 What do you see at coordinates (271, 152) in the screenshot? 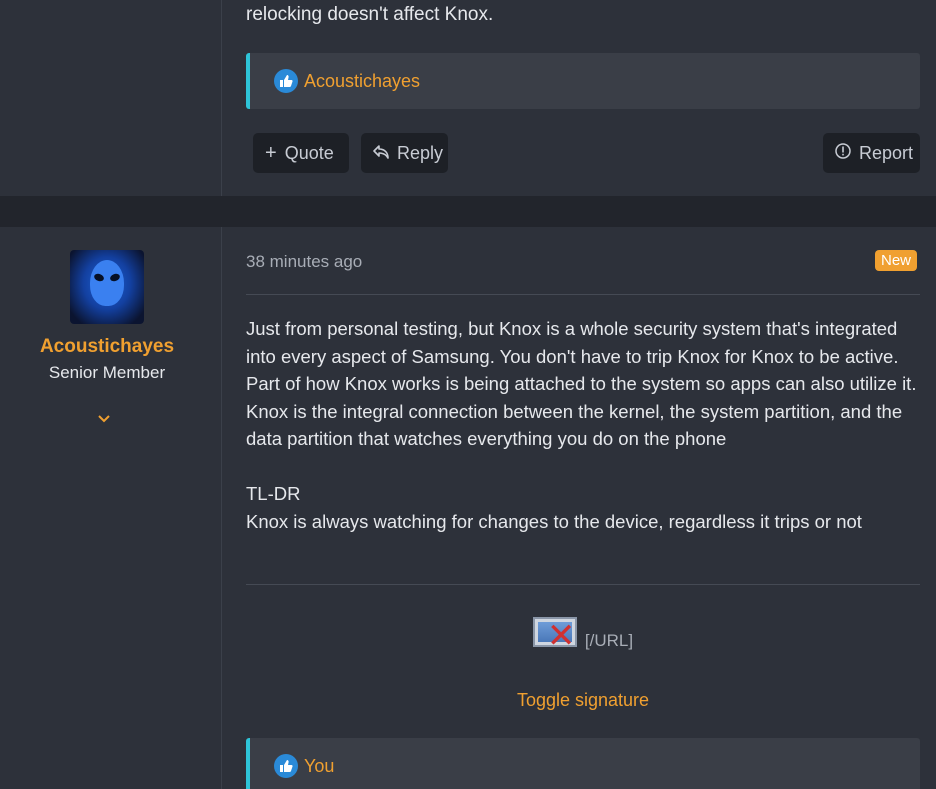
I see `plus-icon: +` at bounding box center [271, 152].